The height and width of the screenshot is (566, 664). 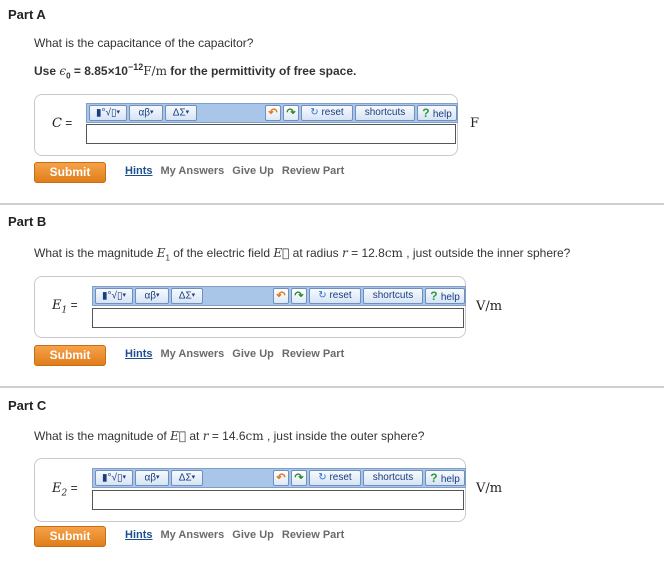 What do you see at coordinates (278, 318) in the screenshot?
I see `part-b-answer-input` at bounding box center [278, 318].